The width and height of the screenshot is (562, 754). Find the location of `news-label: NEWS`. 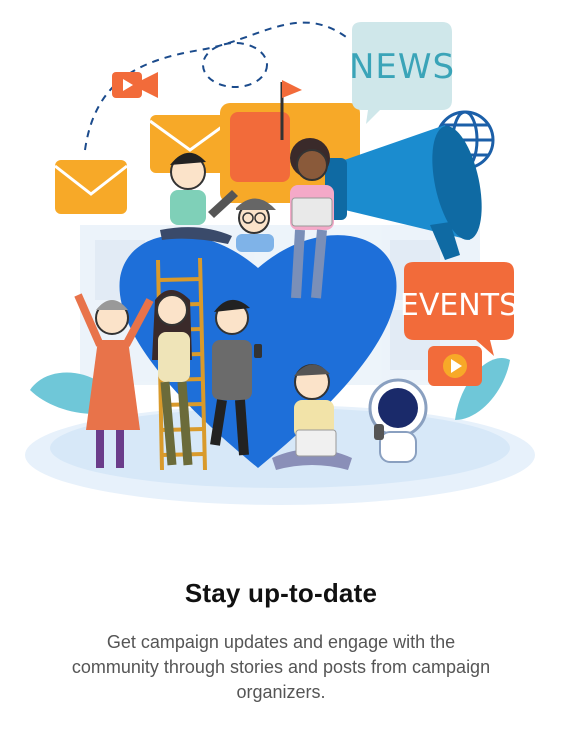

news-label: NEWS is located at coordinates (402, 67).